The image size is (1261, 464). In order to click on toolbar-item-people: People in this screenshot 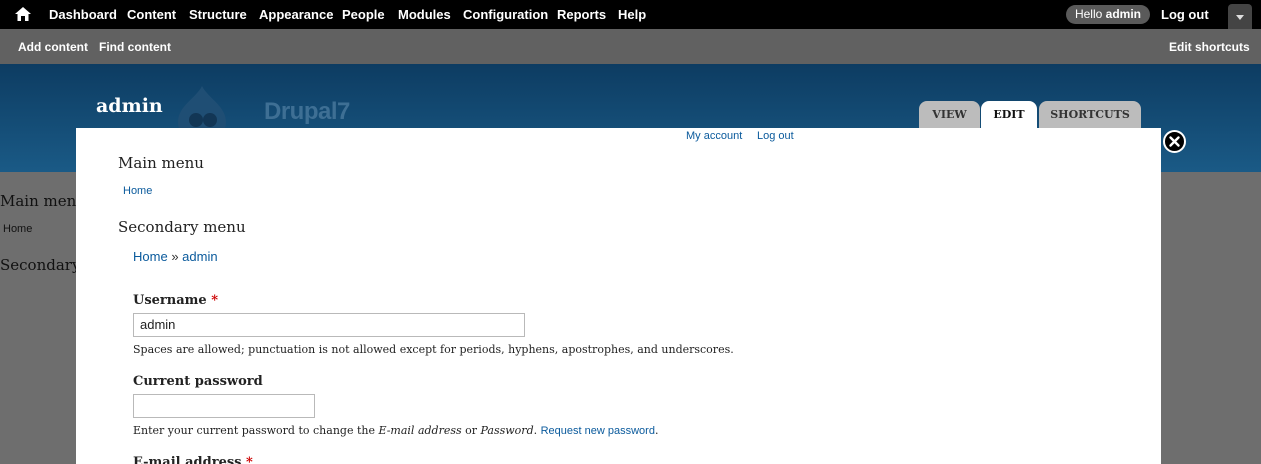, I will do `click(363, 14)`.